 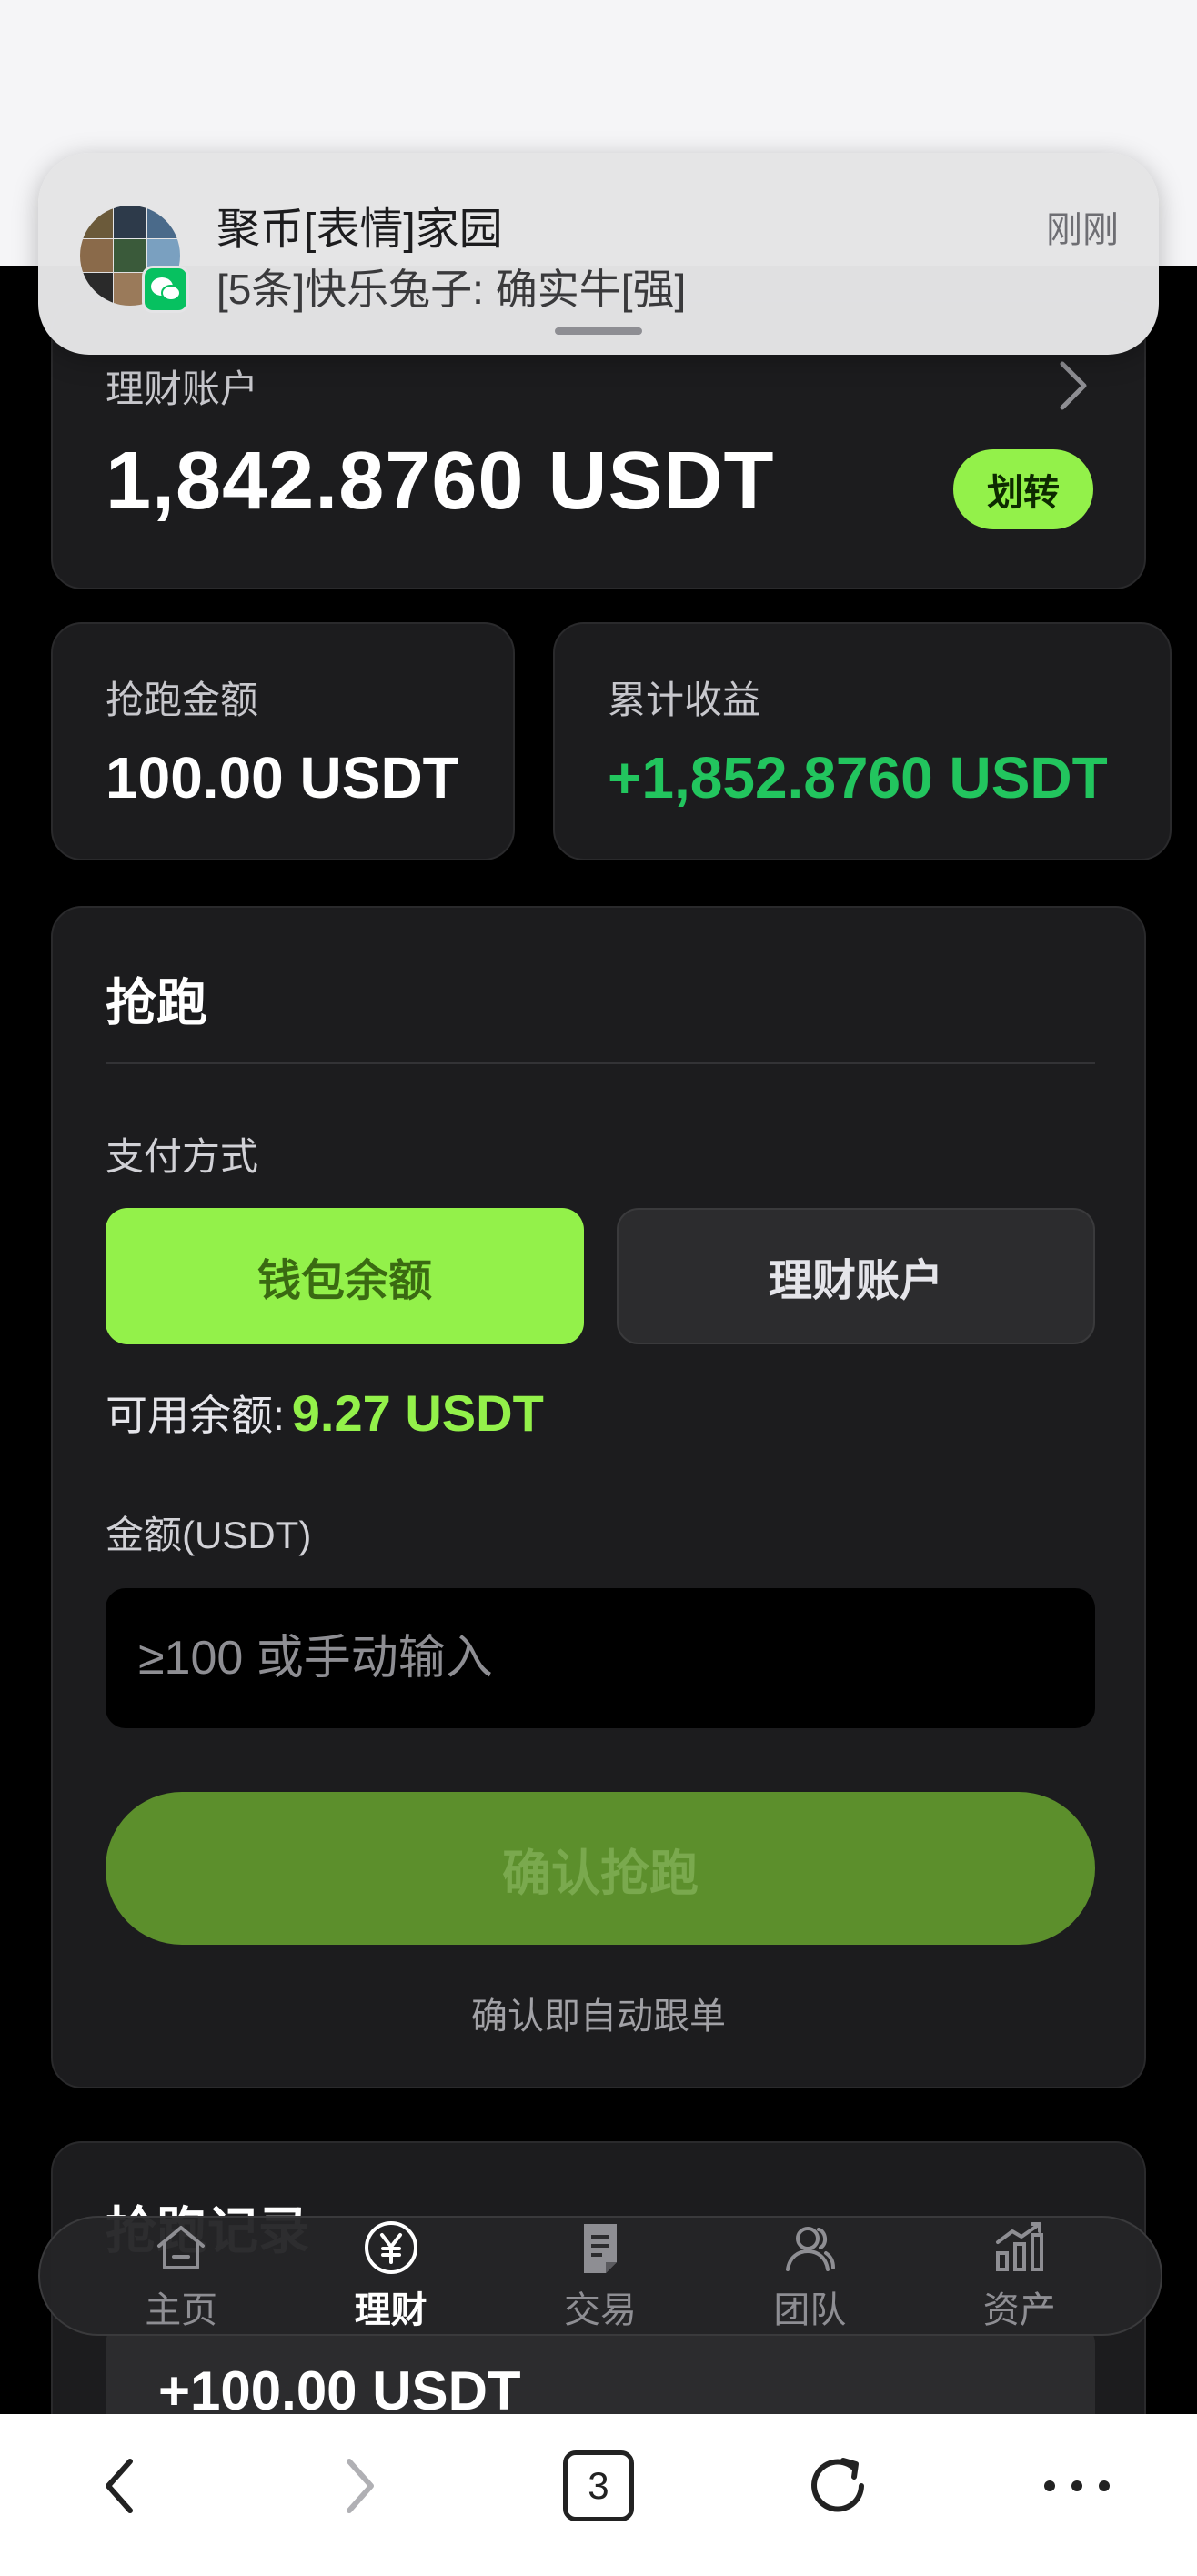 What do you see at coordinates (181, 2247) in the screenshot?
I see `home-icon` at bounding box center [181, 2247].